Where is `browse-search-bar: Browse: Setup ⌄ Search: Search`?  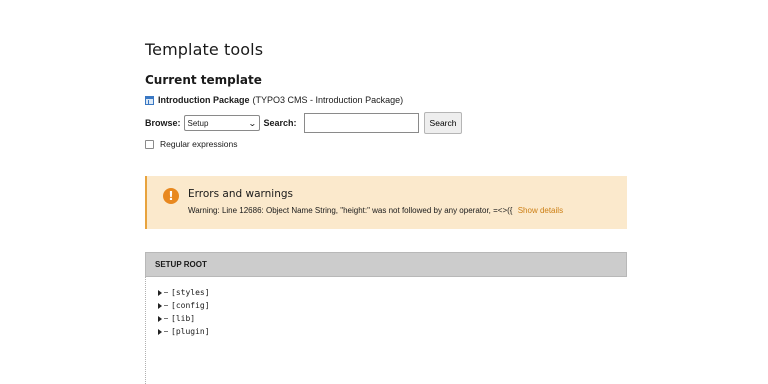
browse-search-bar: Browse: Setup ⌄ Search: Search is located at coordinates (304, 123).